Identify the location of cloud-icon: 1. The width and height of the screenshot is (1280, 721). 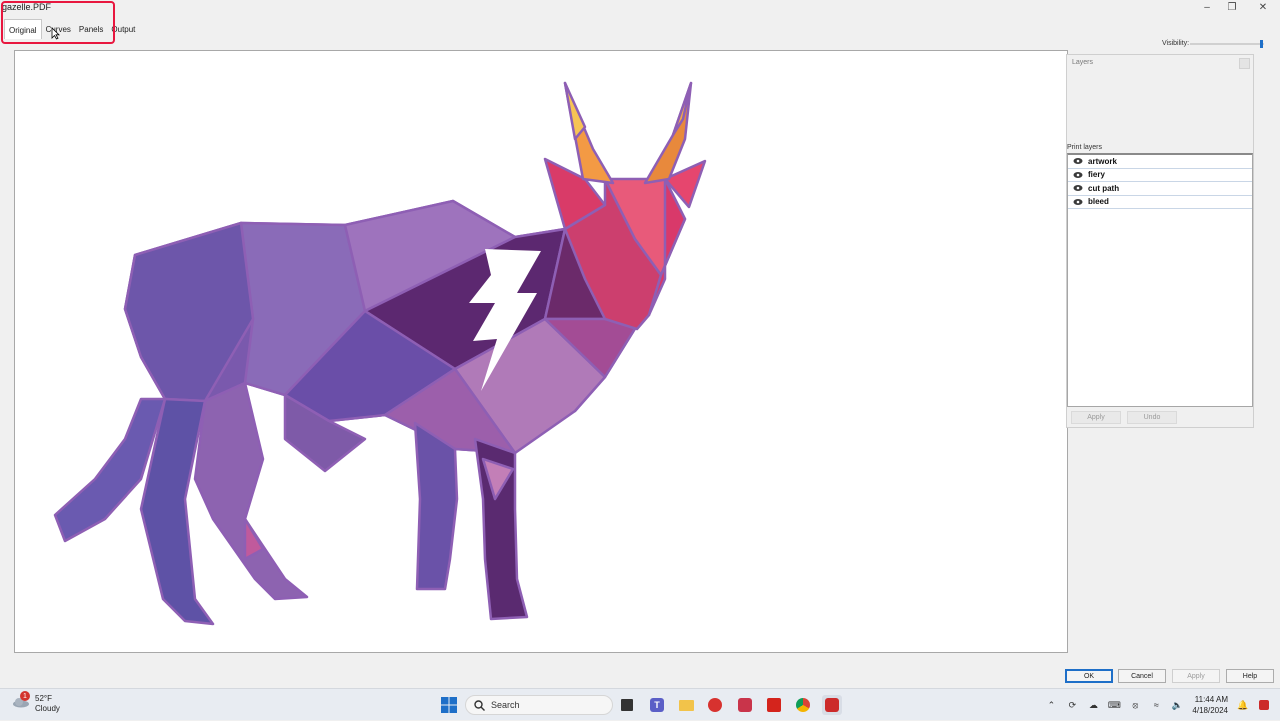
(21, 699).